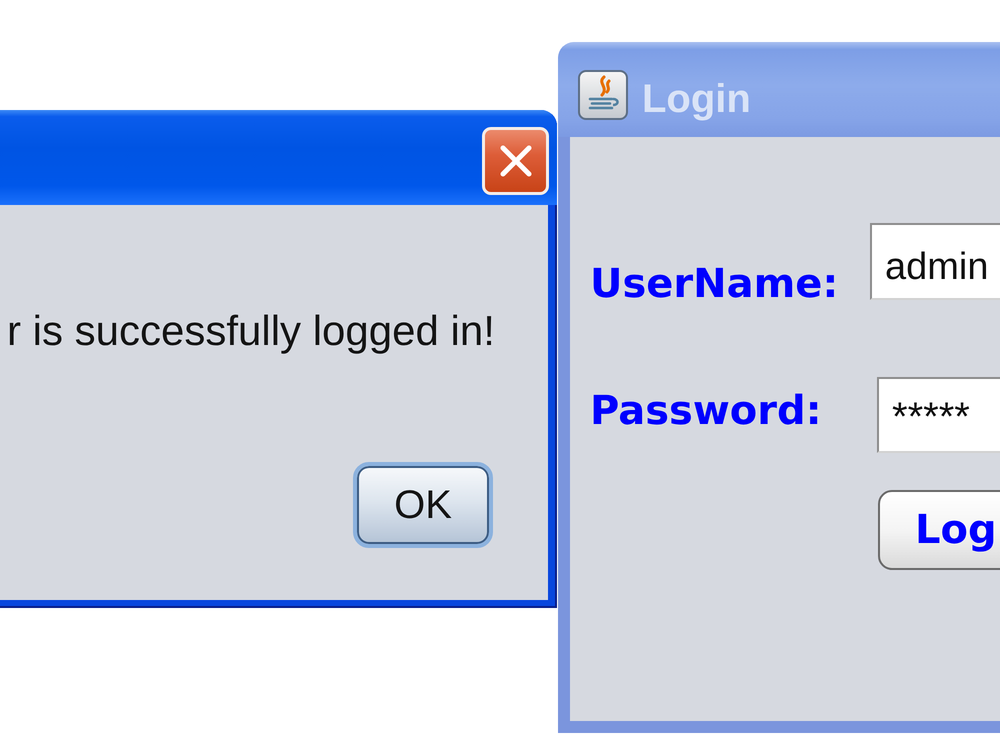 This screenshot has width=1000, height=751. Describe the element at coordinates (939, 530) in the screenshot. I see `login-button: Log` at that location.